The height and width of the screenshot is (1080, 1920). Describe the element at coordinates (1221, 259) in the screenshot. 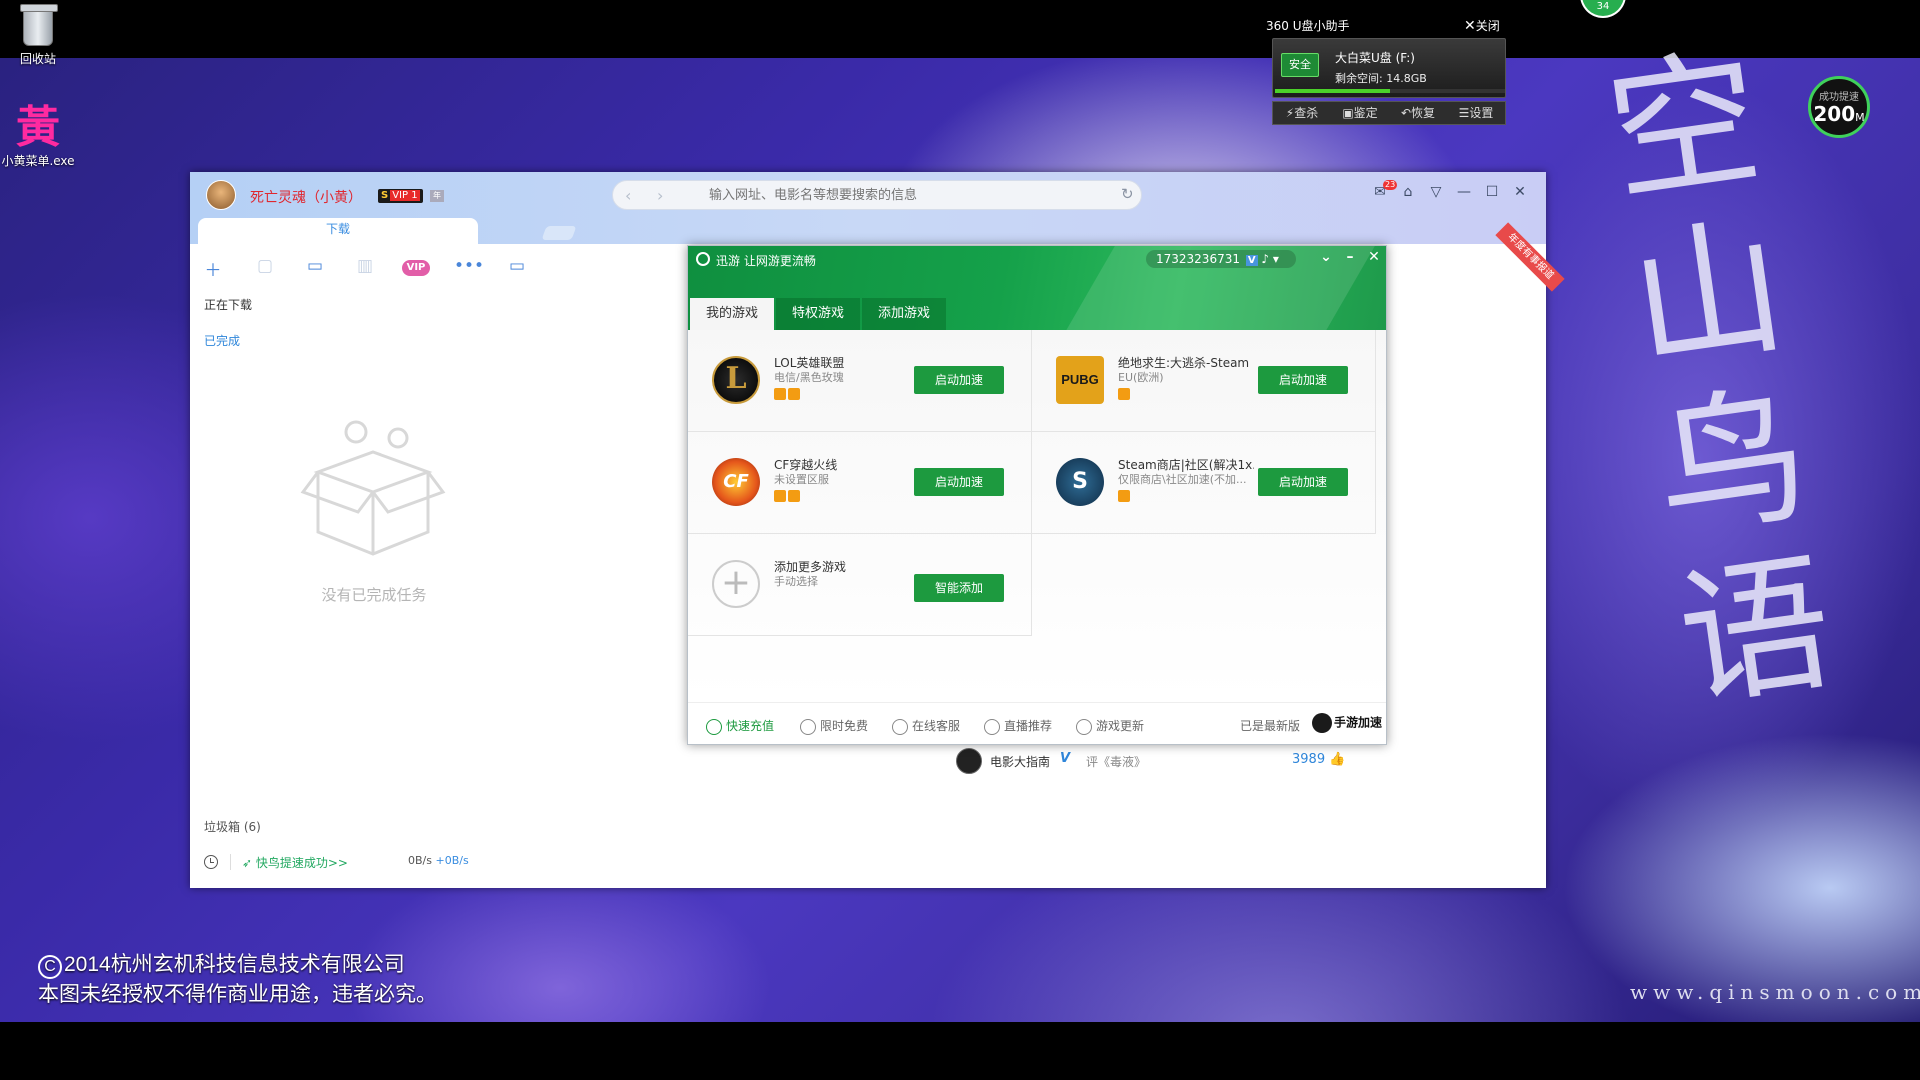

I see `xunyou-account: 17323236731 V ♪ ▾` at that location.